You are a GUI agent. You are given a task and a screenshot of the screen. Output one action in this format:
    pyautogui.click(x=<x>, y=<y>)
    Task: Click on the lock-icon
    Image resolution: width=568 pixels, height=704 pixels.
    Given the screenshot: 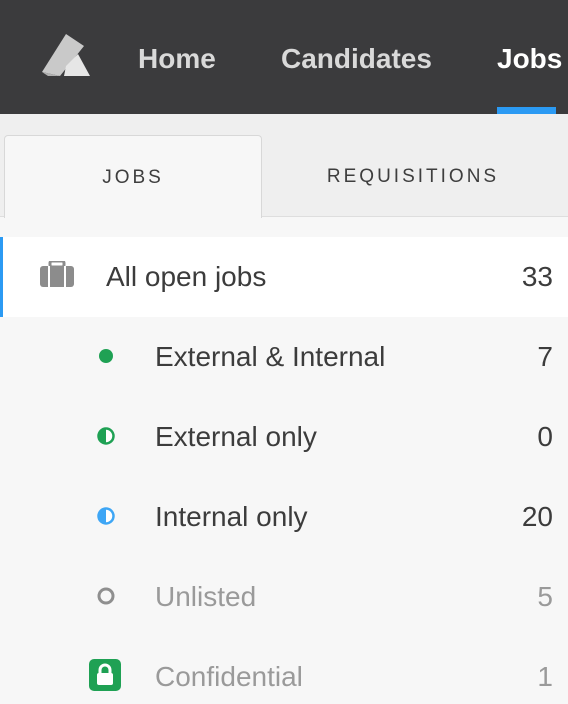 What is the action you would take?
    pyautogui.click(x=105, y=675)
    